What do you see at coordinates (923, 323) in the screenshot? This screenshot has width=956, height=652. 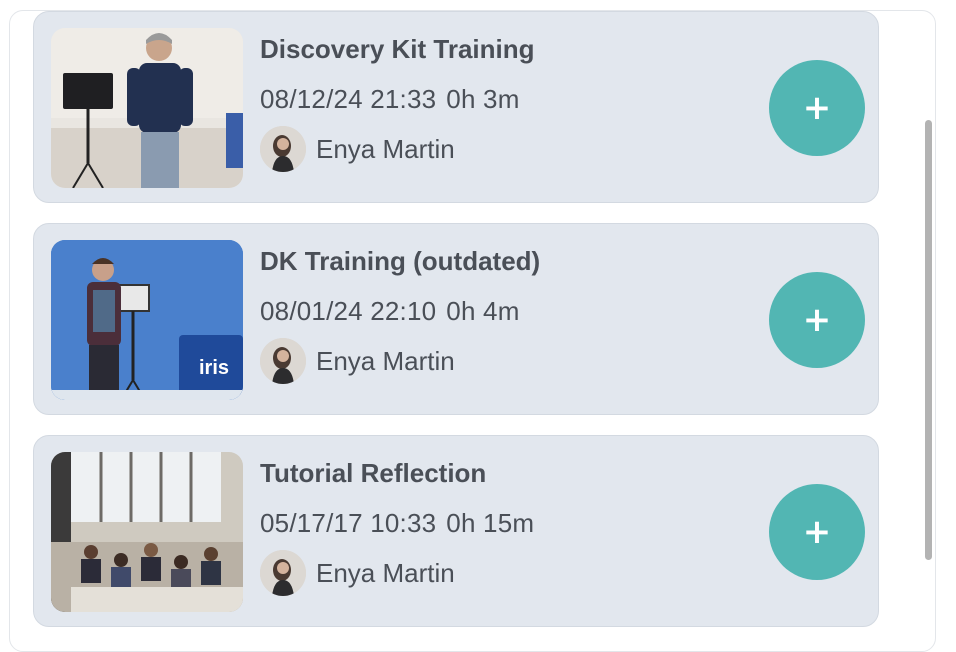 I see `scrollbar` at bounding box center [923, 323].